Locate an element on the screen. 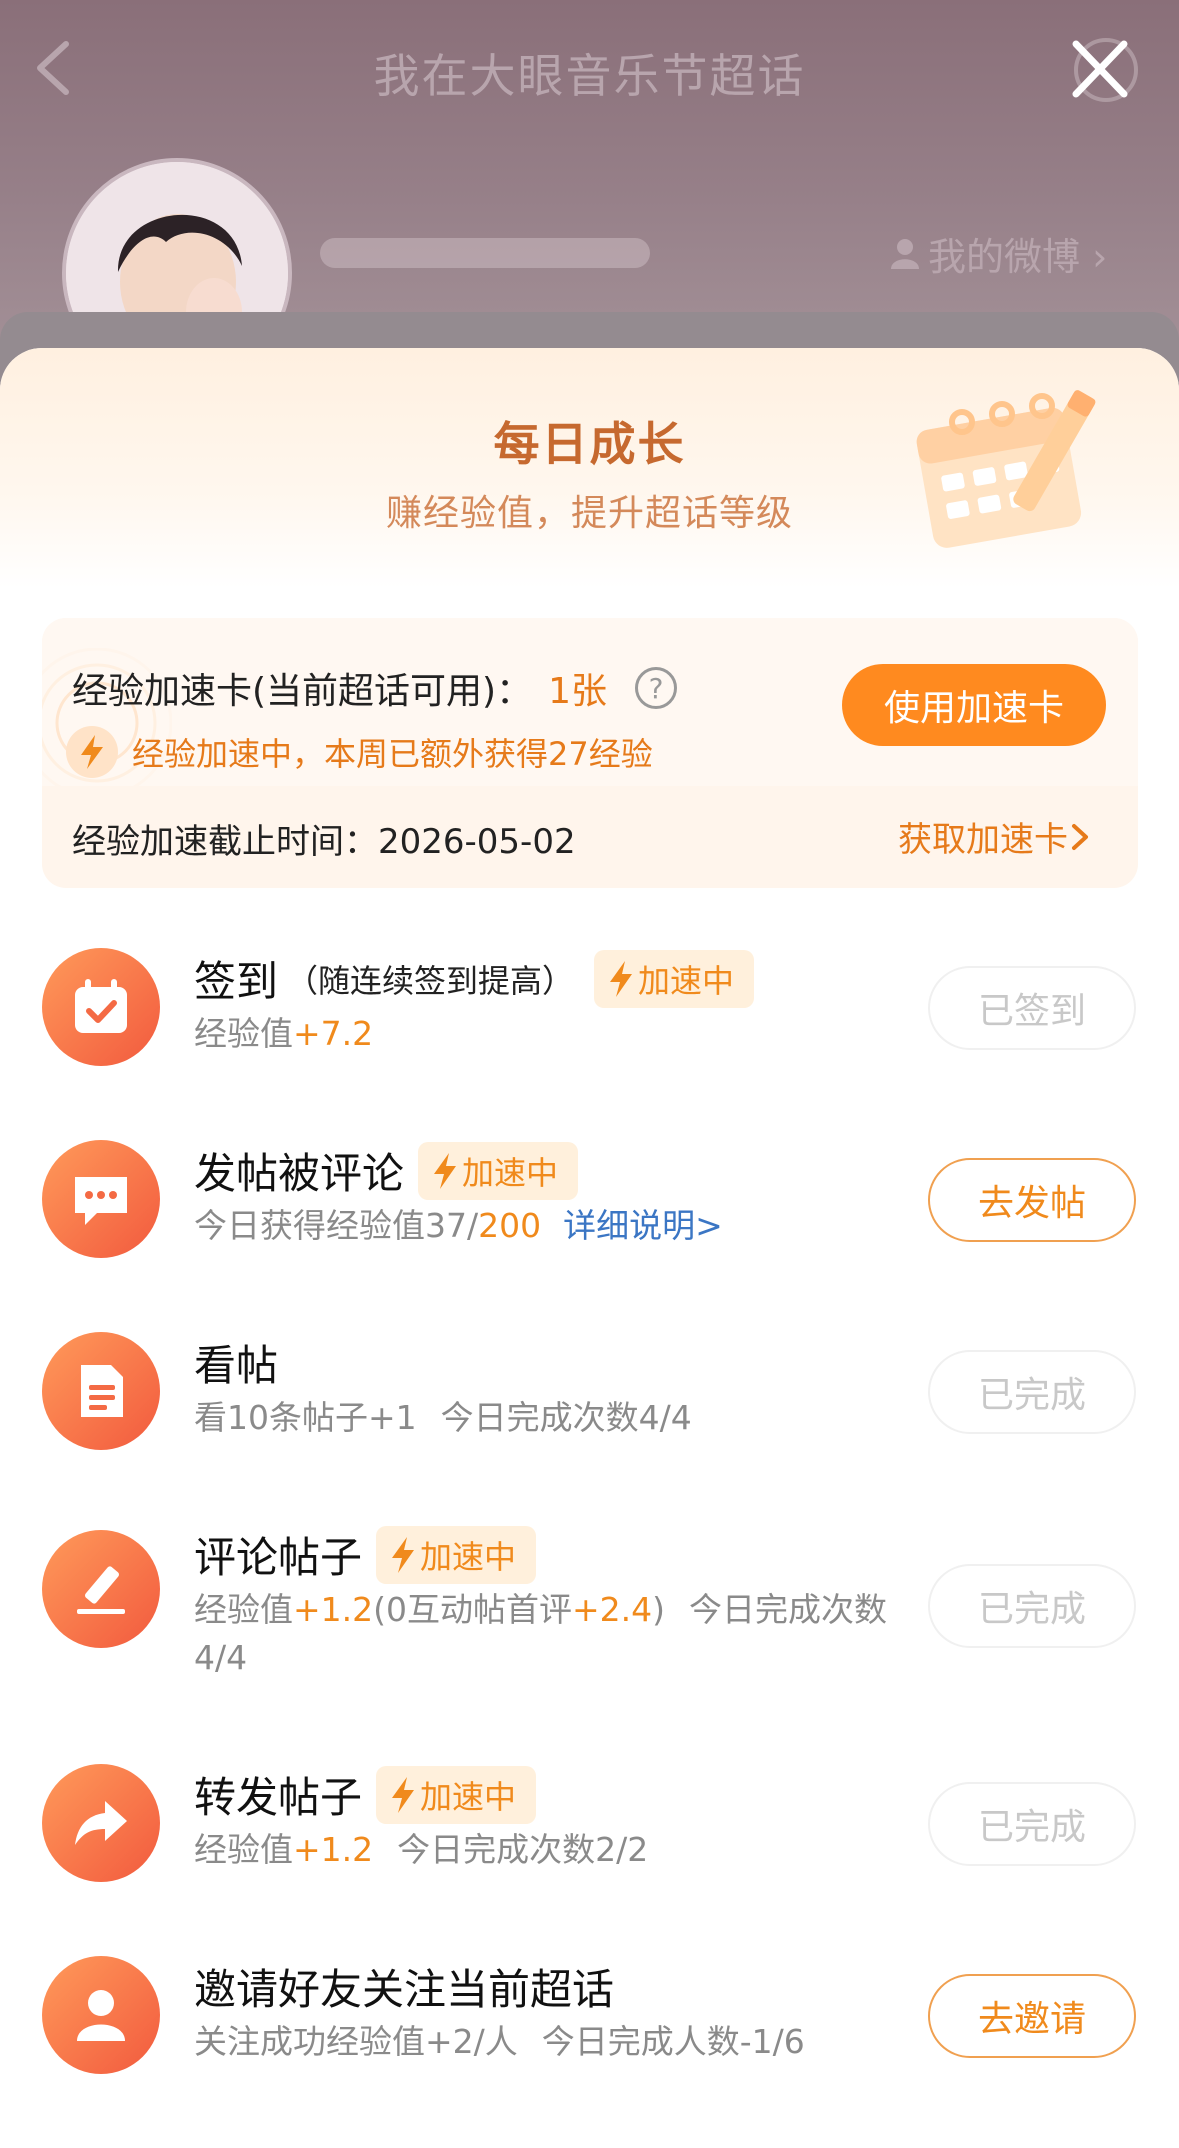  task-desc: 看10条帖子+1 今日完成次数4/4 is located at coordinates (443, 1418).